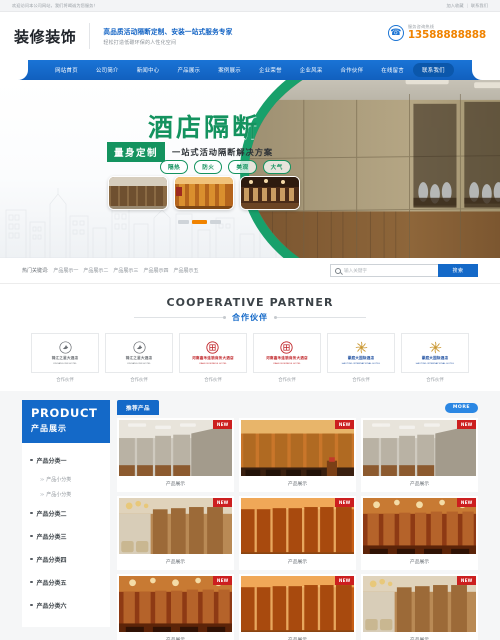 The height and width of the screenshot is (640, 500). Describe the element at coordinates (66, 479) in the screenshot. I see `subcategory-item-1-1: >> 产品小分类` at that location.